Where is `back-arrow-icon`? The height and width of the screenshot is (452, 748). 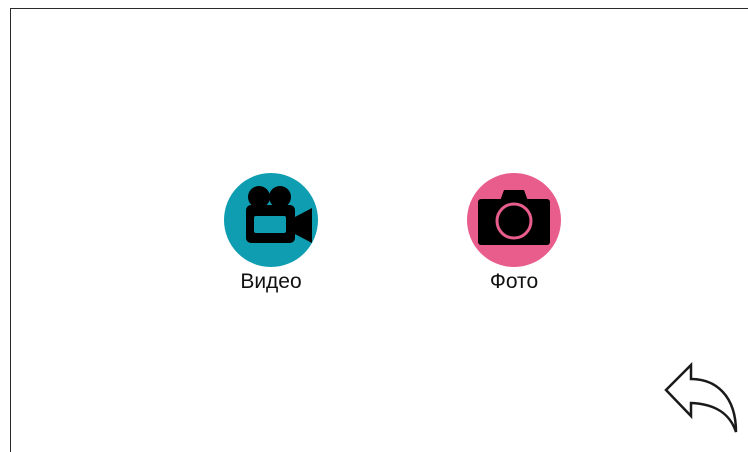
back-arrow-icon is located at coordinates (701, 397).